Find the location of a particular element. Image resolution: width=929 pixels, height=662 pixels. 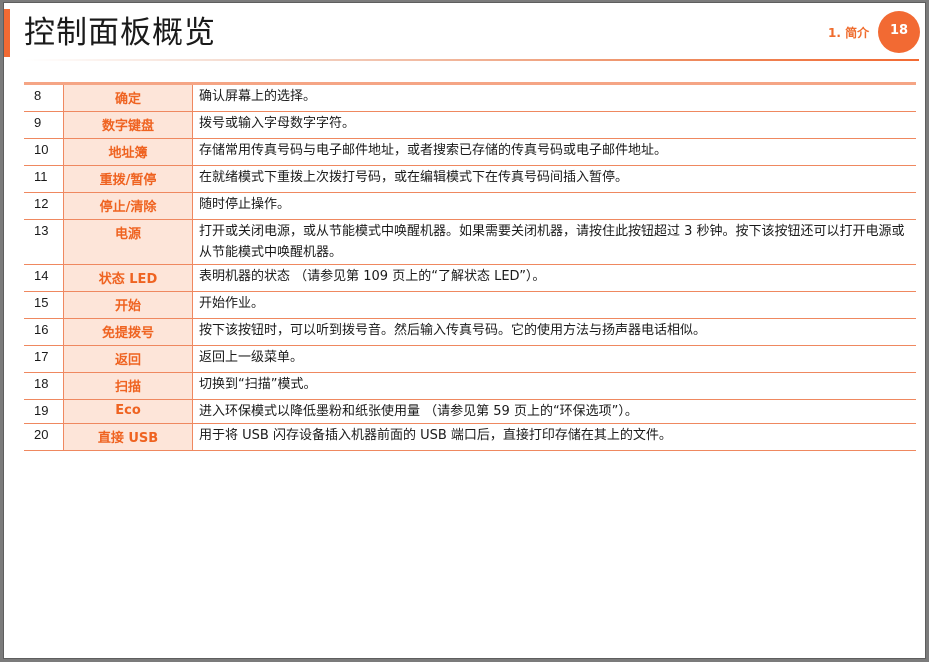

row-number: 15 is located at coordinates (44, 305).